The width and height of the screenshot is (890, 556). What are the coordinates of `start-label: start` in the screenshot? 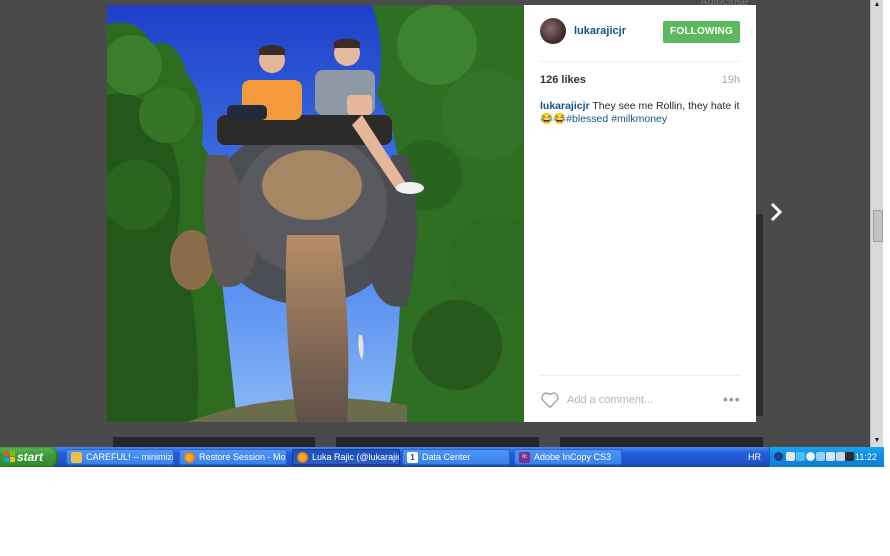 It's located at (30, 457).